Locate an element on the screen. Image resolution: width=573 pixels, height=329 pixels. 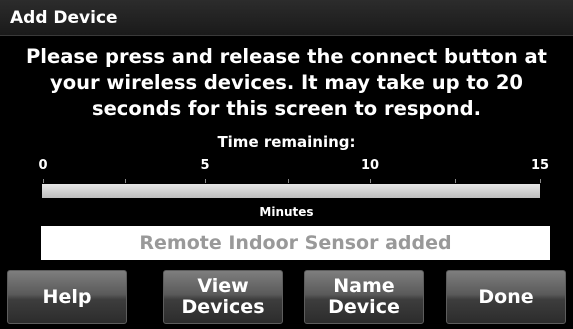
tick-label-10: 10 is located at coordinates (370, 165).